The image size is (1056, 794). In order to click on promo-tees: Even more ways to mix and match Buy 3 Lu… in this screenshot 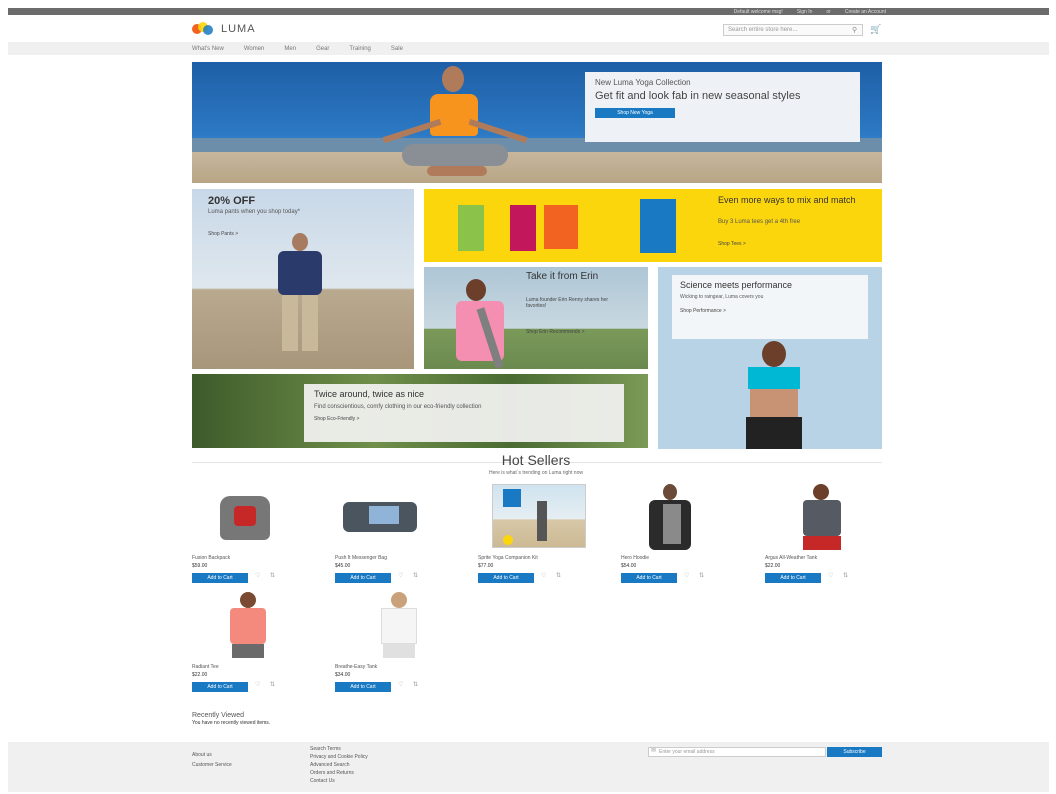, I will do `click(653, 225)`.